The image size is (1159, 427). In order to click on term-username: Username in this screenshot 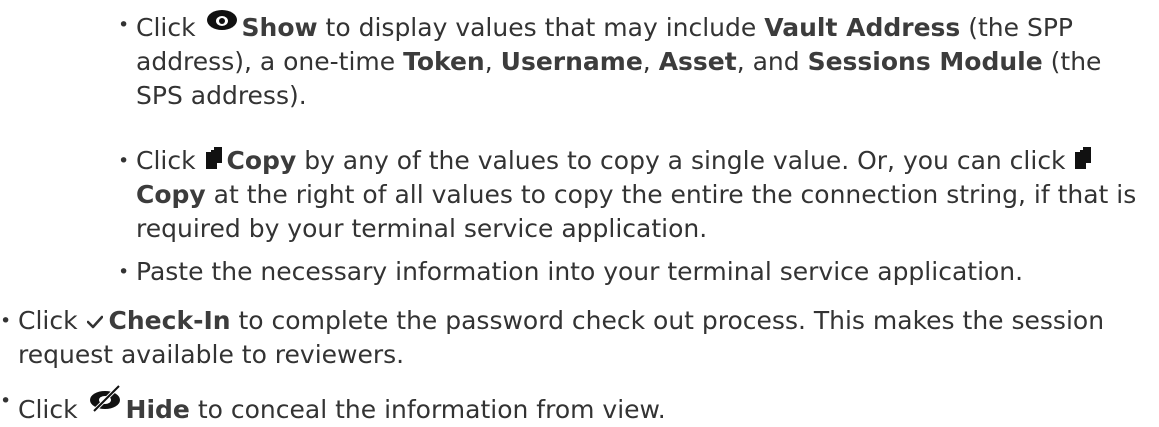, I will do `click(571, 61)`.